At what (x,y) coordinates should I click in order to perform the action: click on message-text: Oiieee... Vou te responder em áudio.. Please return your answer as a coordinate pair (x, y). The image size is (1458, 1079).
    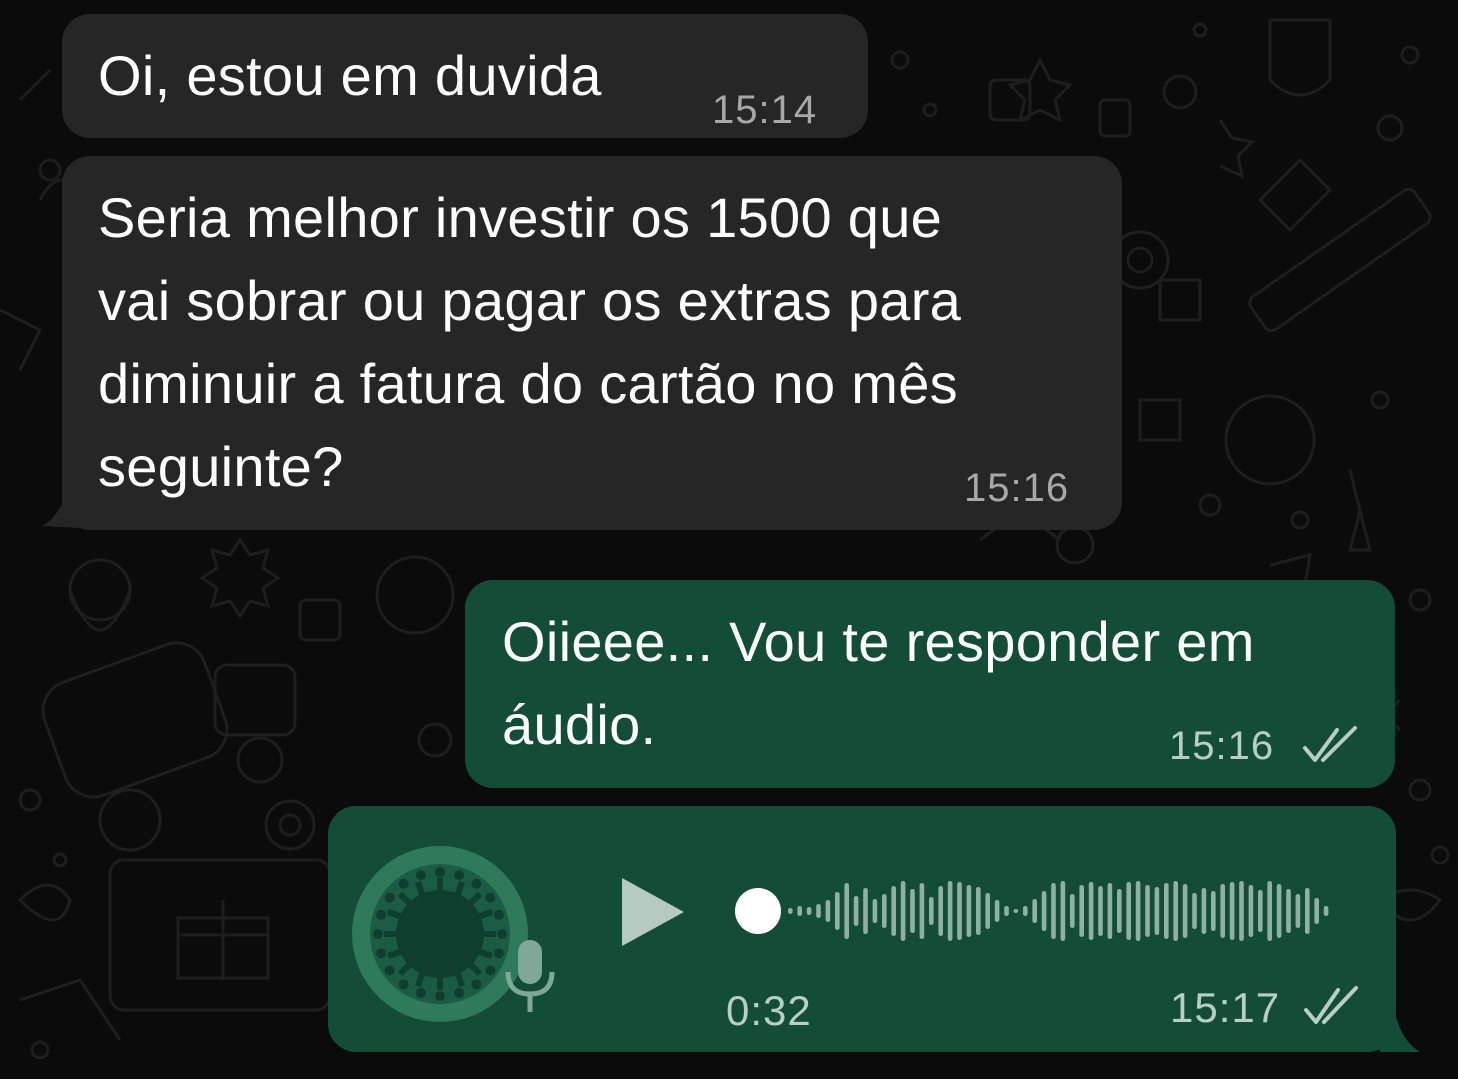
    Looking at the image, I should click on (878, 683).